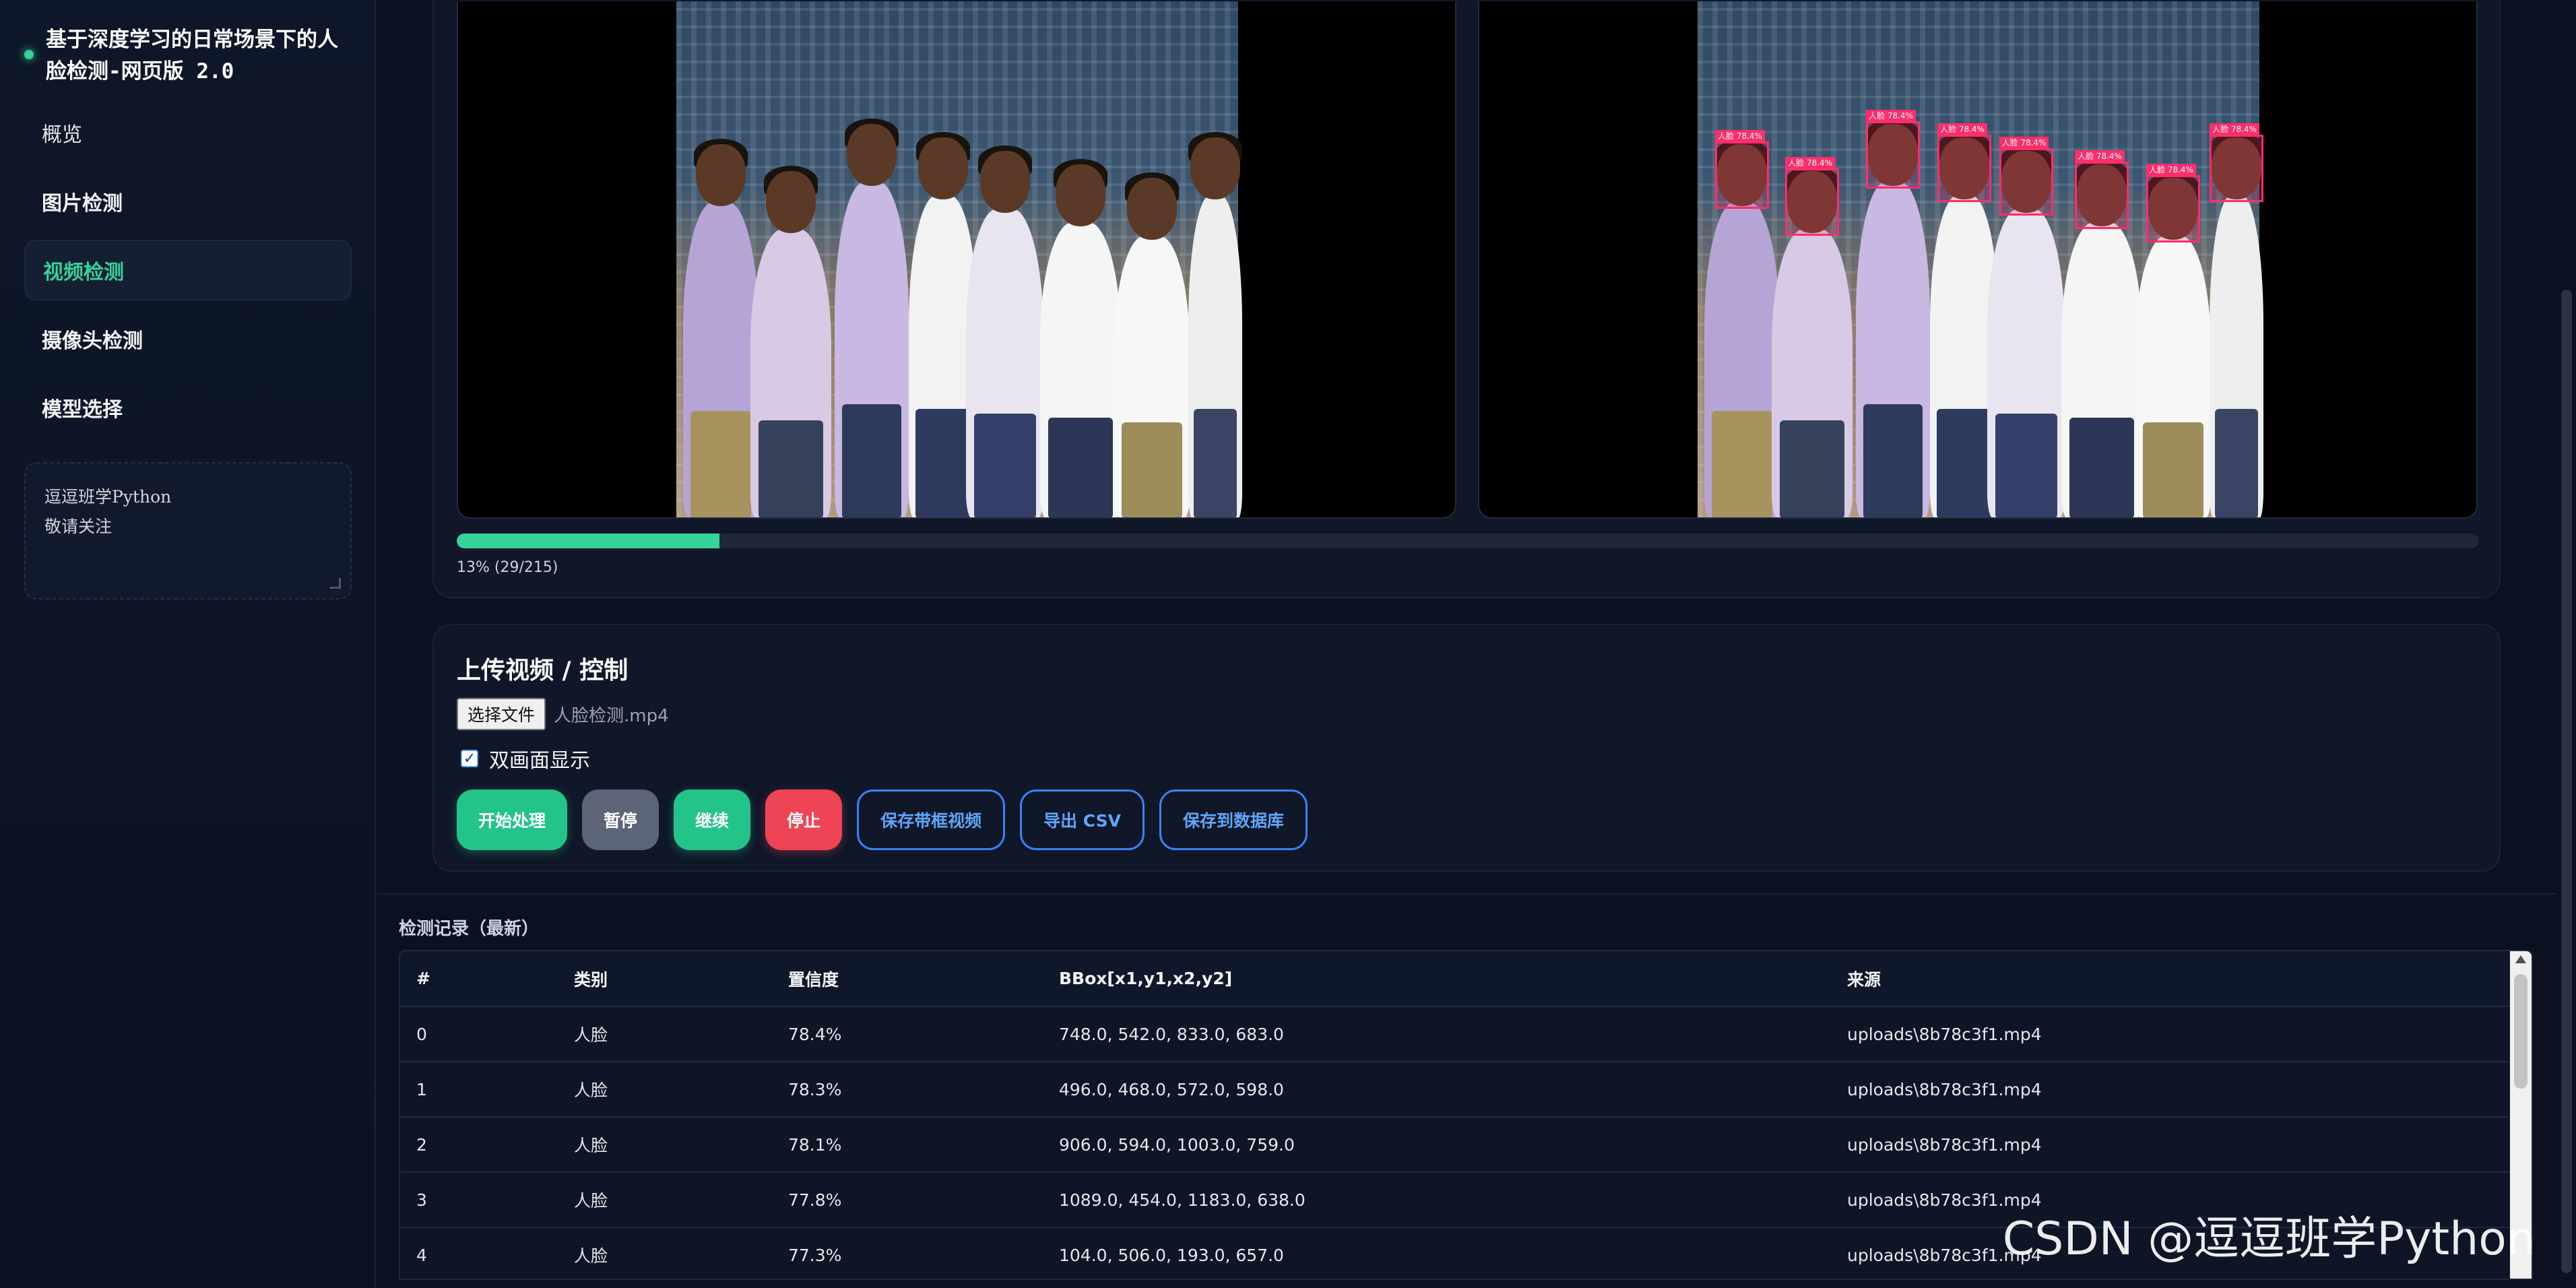  Describe the element at coordinates (1437, 1145) in the screenshot. I see `cell-bbox: 906.0, 594.0, 1003.0, 759.0` at that location.